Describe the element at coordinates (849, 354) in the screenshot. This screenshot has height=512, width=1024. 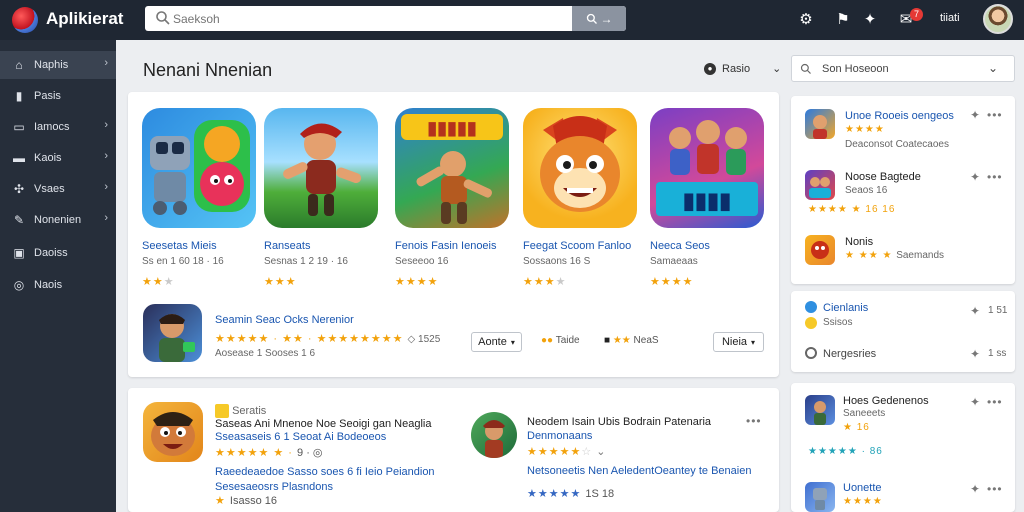
I see `category-name: Nergesries` at that location.